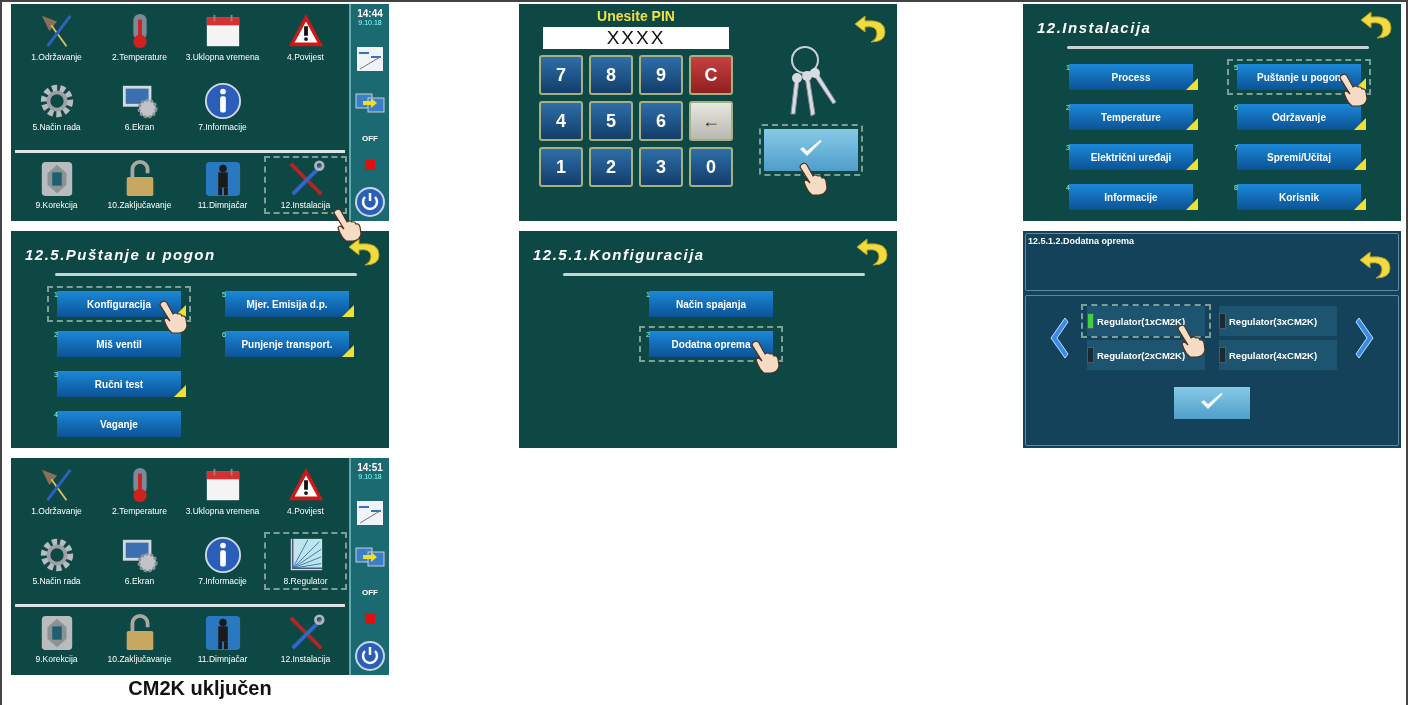 Image resolution: width=1408 pixels, height=705 pixels. I want to click on keypad-key: 8, so click(611, 75).